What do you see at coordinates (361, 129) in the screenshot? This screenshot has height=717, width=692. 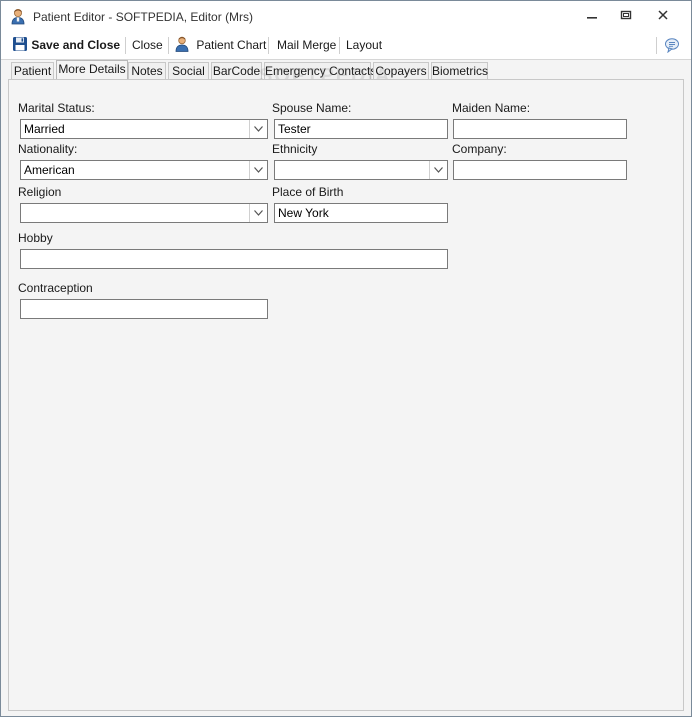 I see `spouse-name-input: Tester` at bounding box center [361, 129].